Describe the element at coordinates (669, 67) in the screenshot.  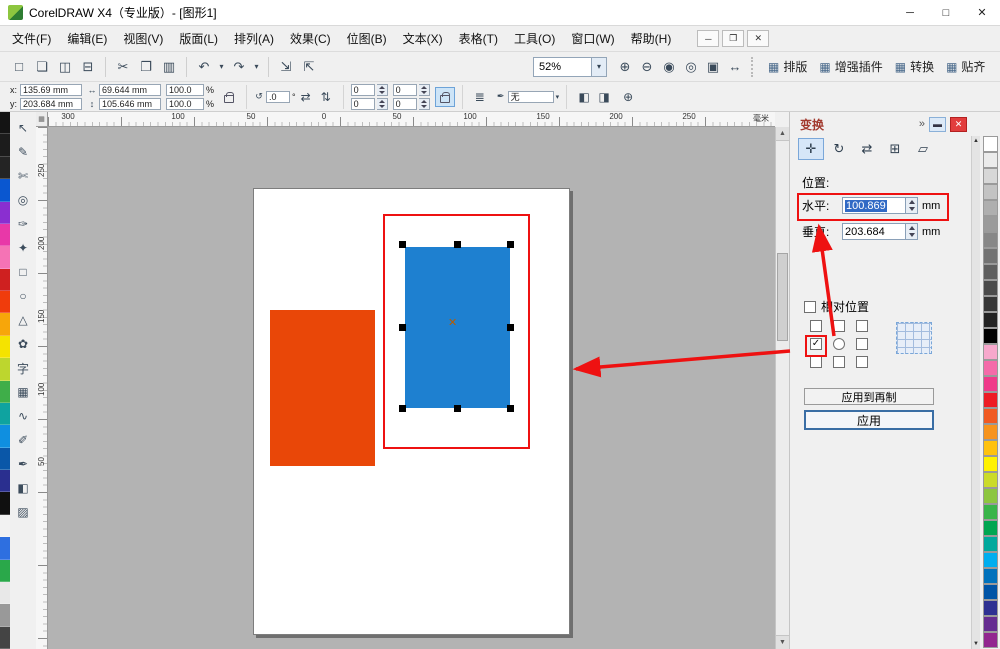
I see `zoom-actual-button: ◉` at that location.